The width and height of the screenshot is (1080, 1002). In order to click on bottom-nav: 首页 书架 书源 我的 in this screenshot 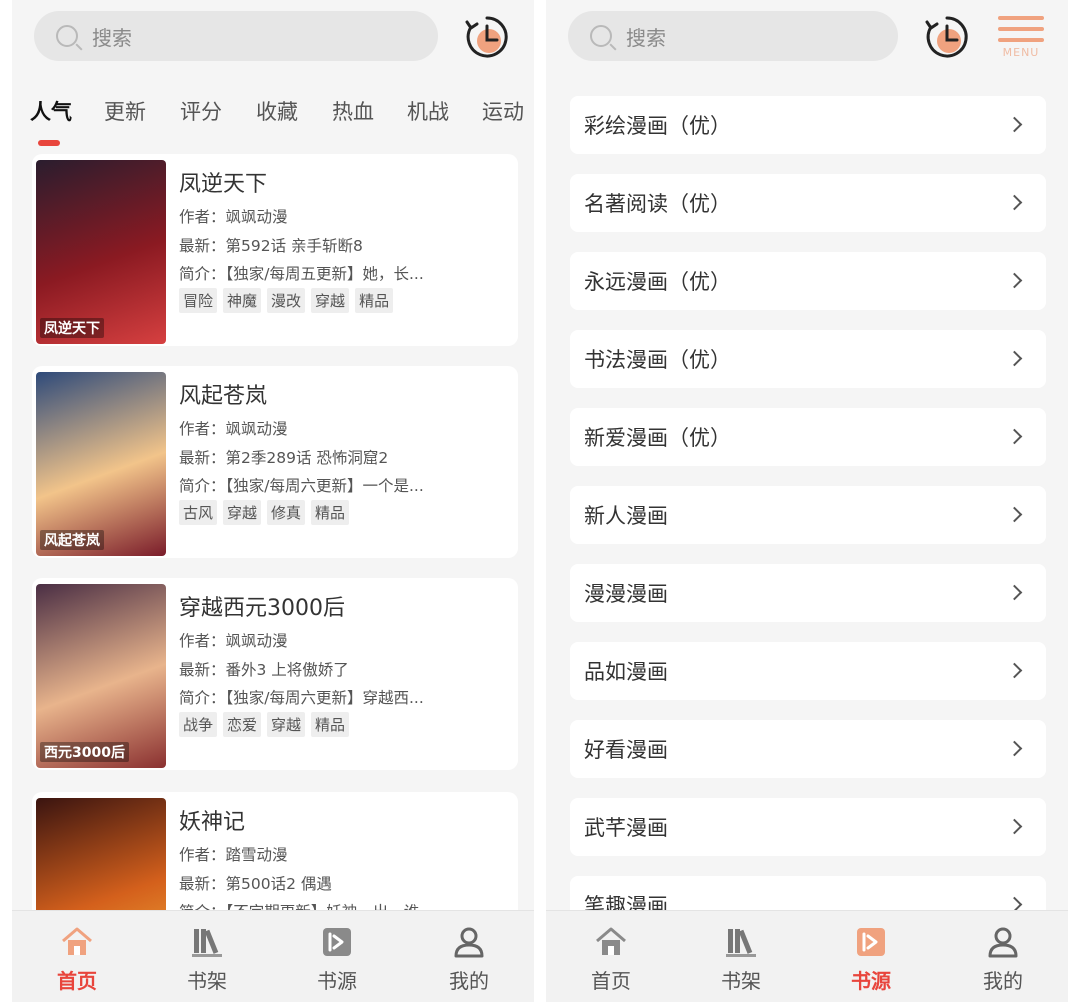, I will do `click(273, 956)`.